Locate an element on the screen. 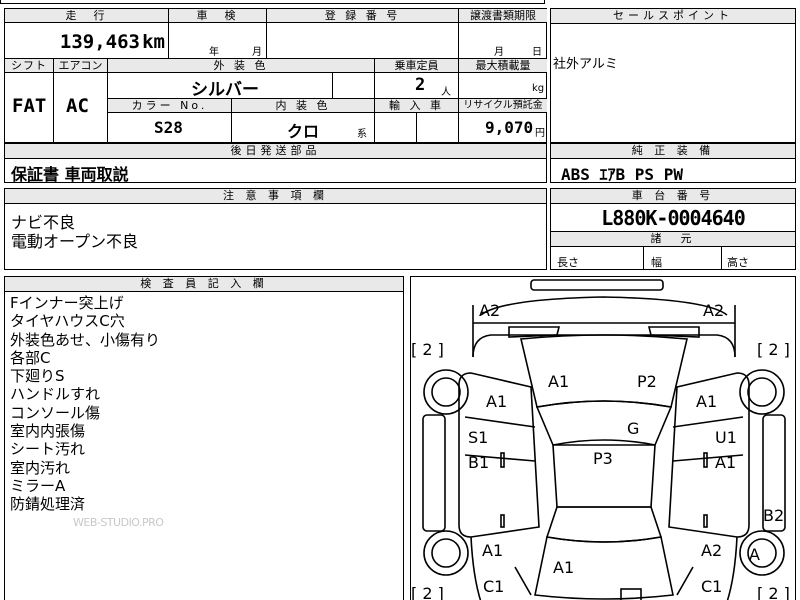 The height and width of the screenshot is (600, 800). inspector-line: 防錆処理済 is located at coordinates (48, 504).